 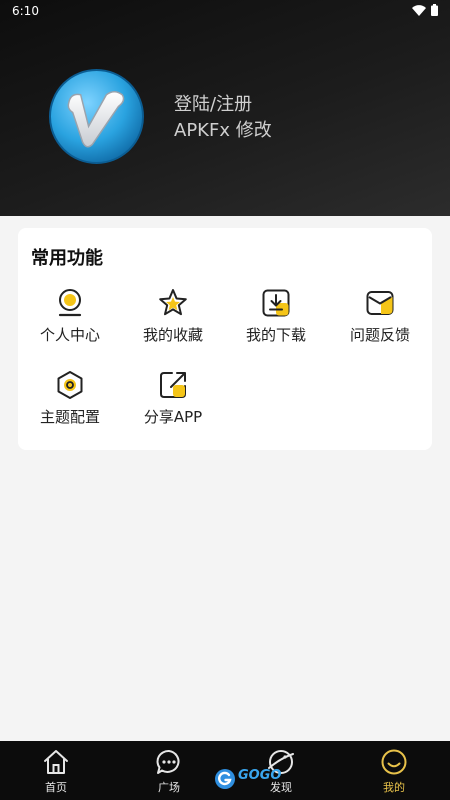 I want to click on watermark-logo: GOGO, so click(x=259, y=779).